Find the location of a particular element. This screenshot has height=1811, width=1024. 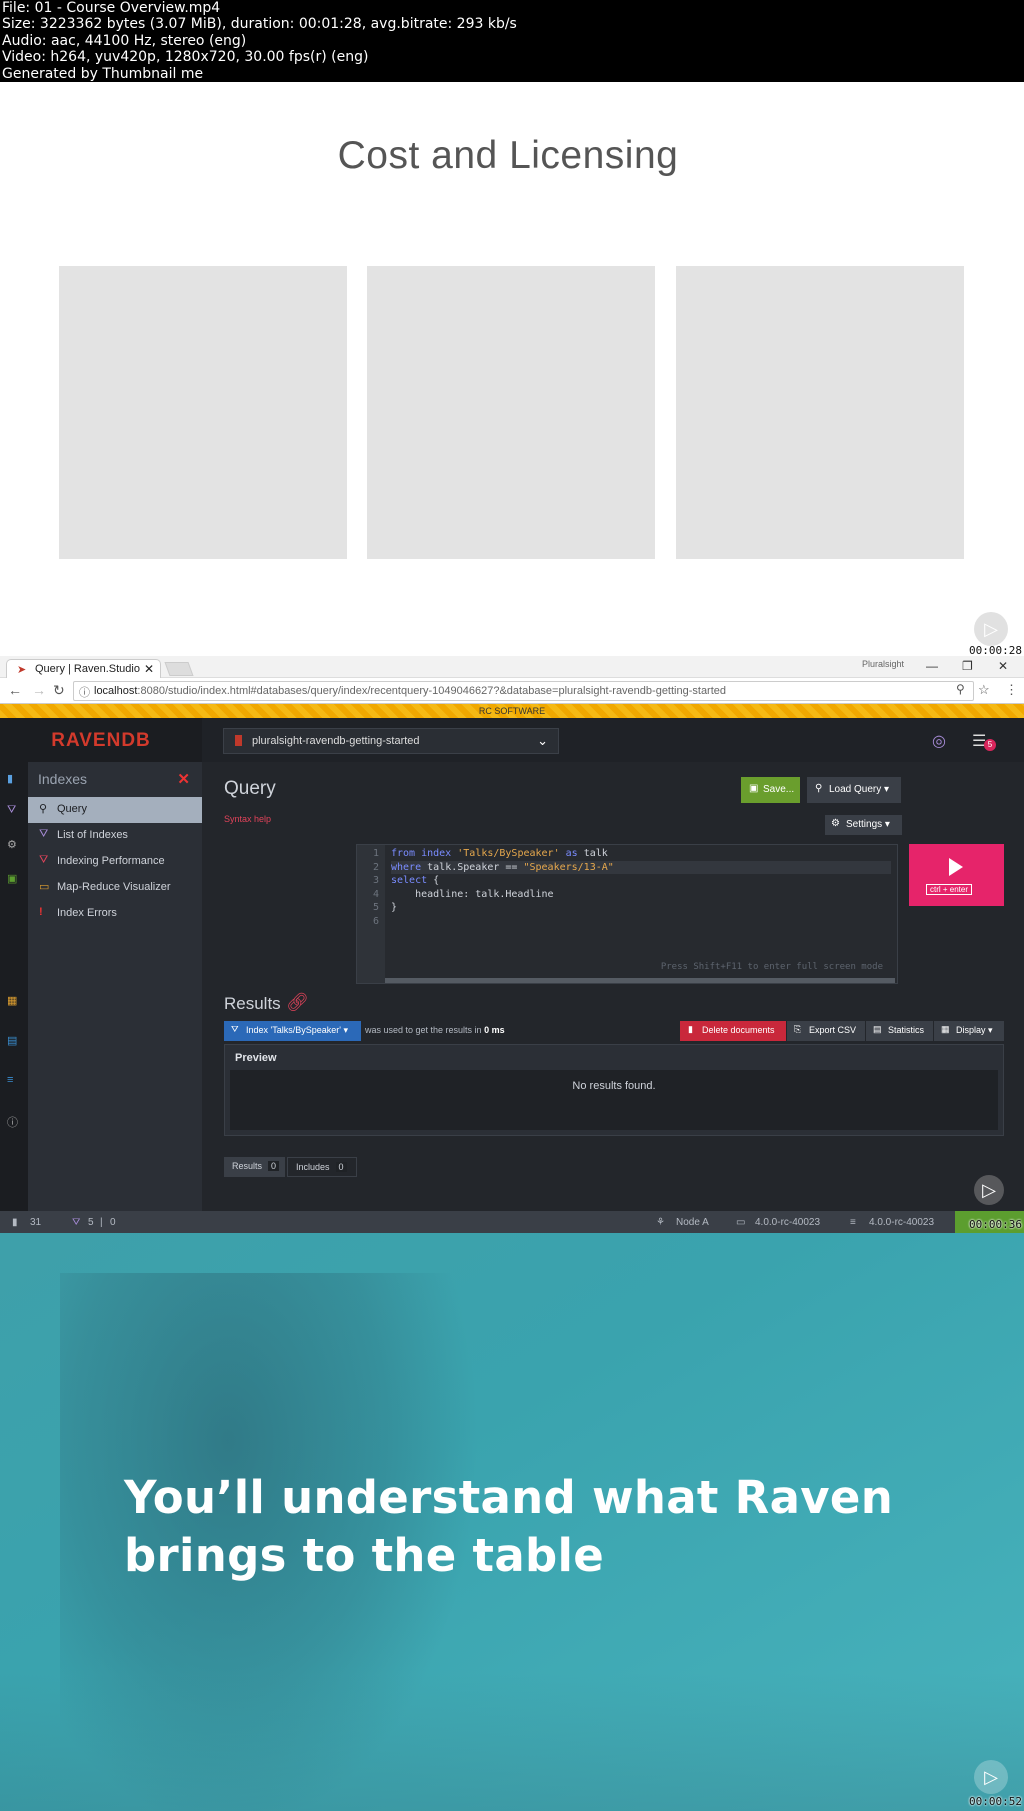

menu-icon: ⋮ is located at coordinates (1011, 690).